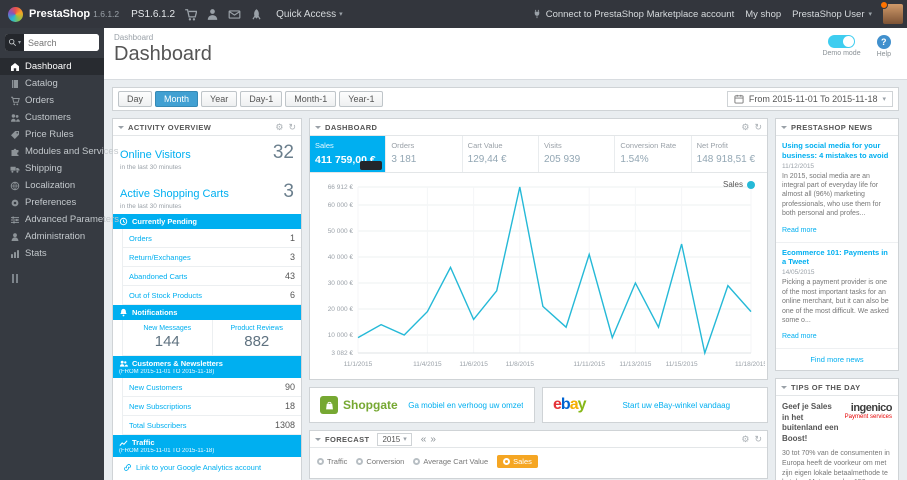 The image size is (907, 480). I want to click on user-menu: PrestaShop User ▾, so click(832, 14).